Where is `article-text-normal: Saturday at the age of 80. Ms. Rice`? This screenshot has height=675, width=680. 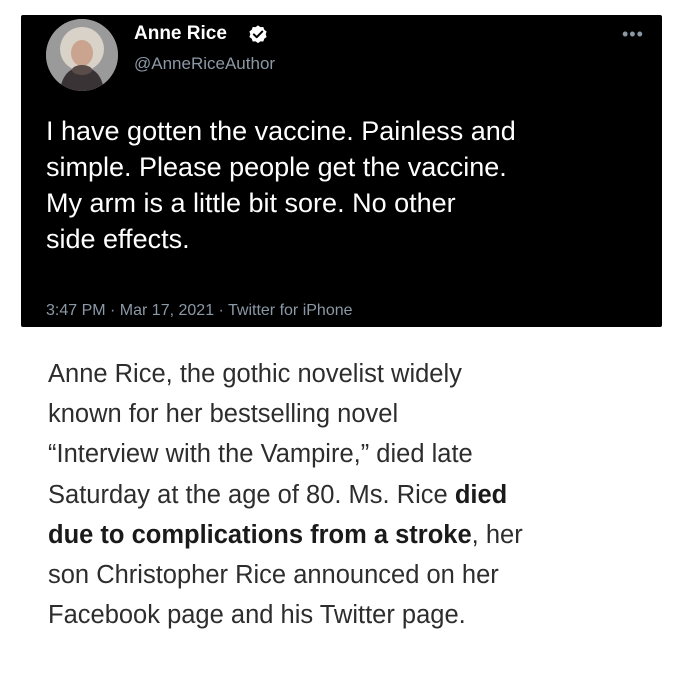 article-text-normal: Saturday at the age of 80. Ms. Rice is located at coordinates (251, 494).